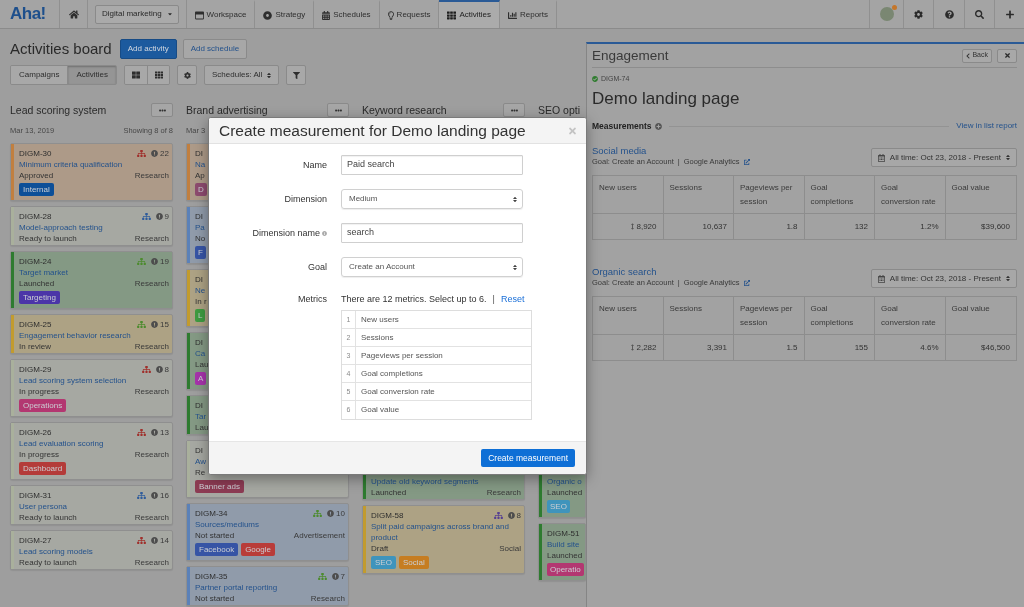 The image size is (1024, 607). Describe the element at coordinates (215, 49) in the screenshot. I see `action-button: Add schedule` at that location.